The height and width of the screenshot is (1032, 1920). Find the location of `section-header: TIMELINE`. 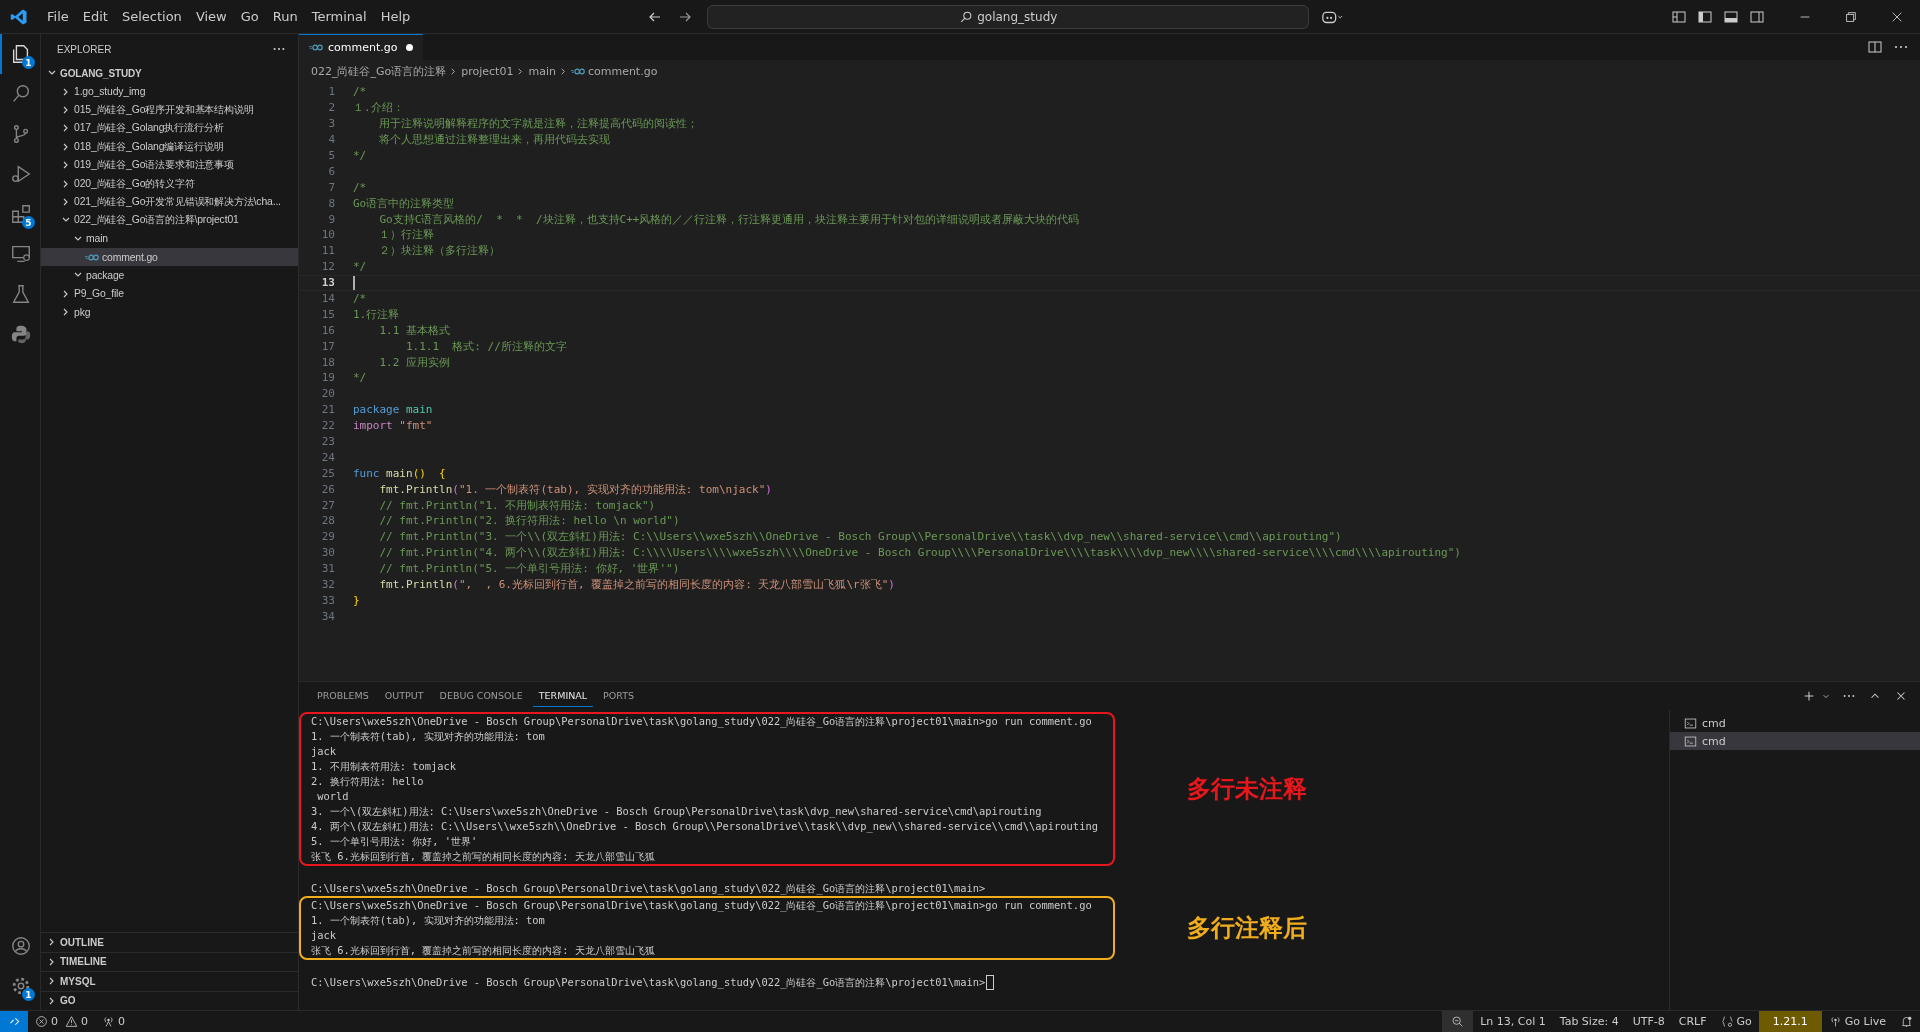

section-header: TIMELINE is located at coordinates (169, 961).